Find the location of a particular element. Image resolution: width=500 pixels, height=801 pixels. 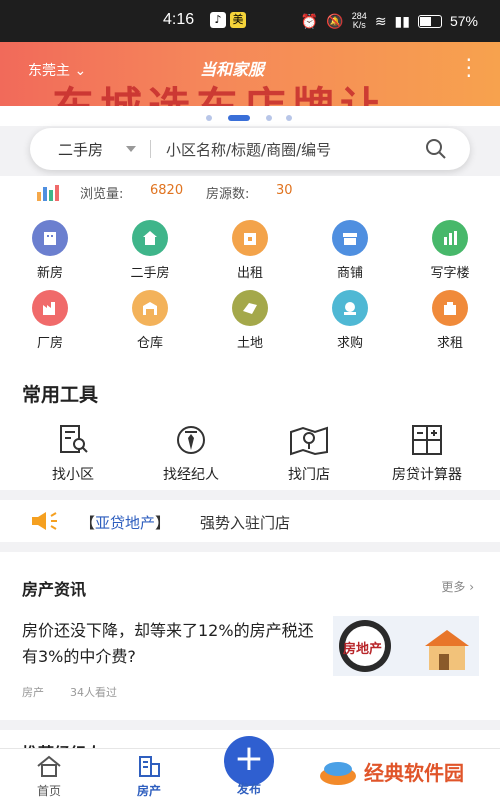

tool-label: 找小区 is located at coordinates (73, 475).